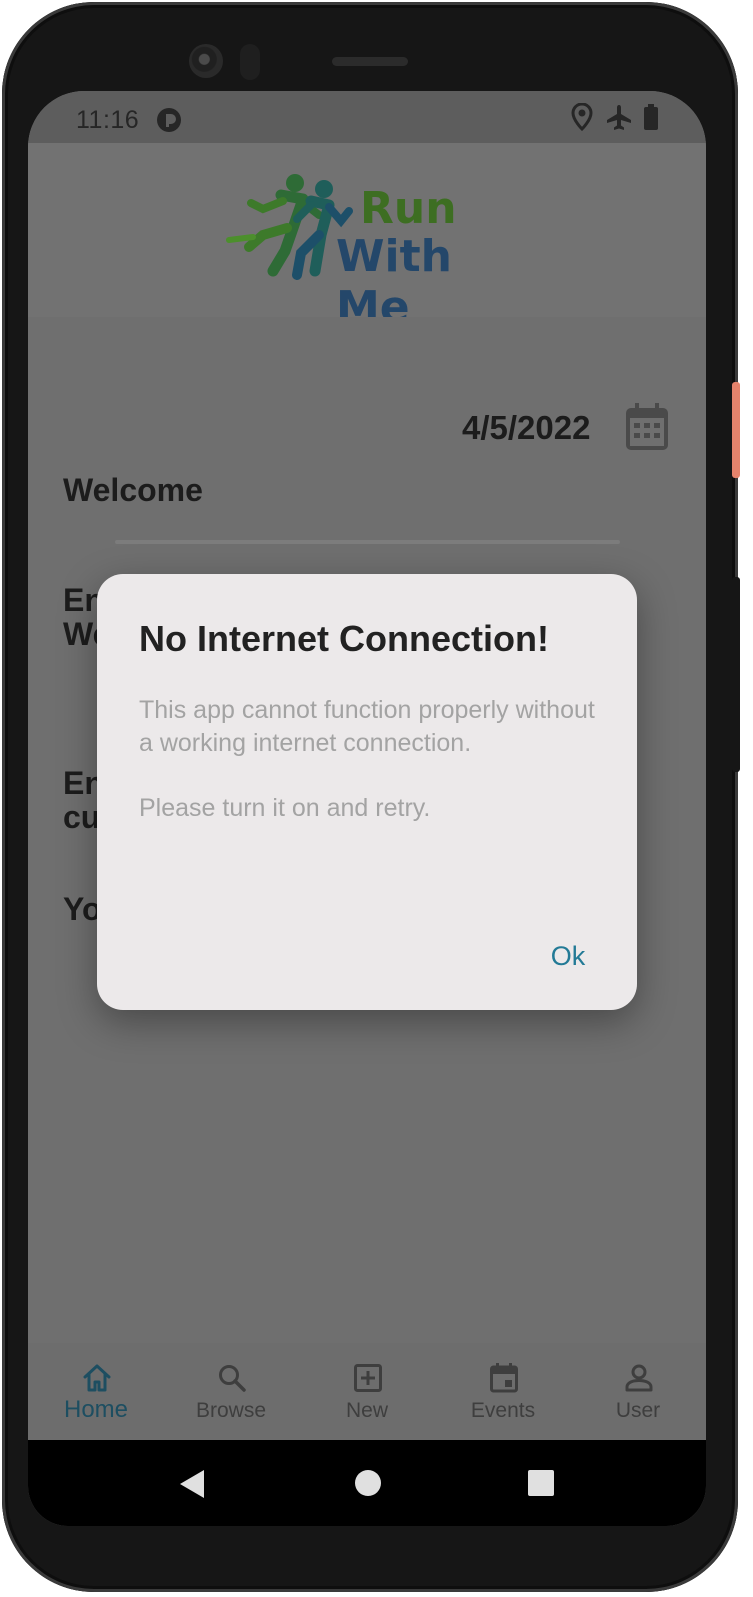 Image resolution: width=753 pixels, height=1597 pixels. What do you see at coordinates (108, 120) in the screenshot?
I see `status-time: 11:16` at bounding box center [108, 120].